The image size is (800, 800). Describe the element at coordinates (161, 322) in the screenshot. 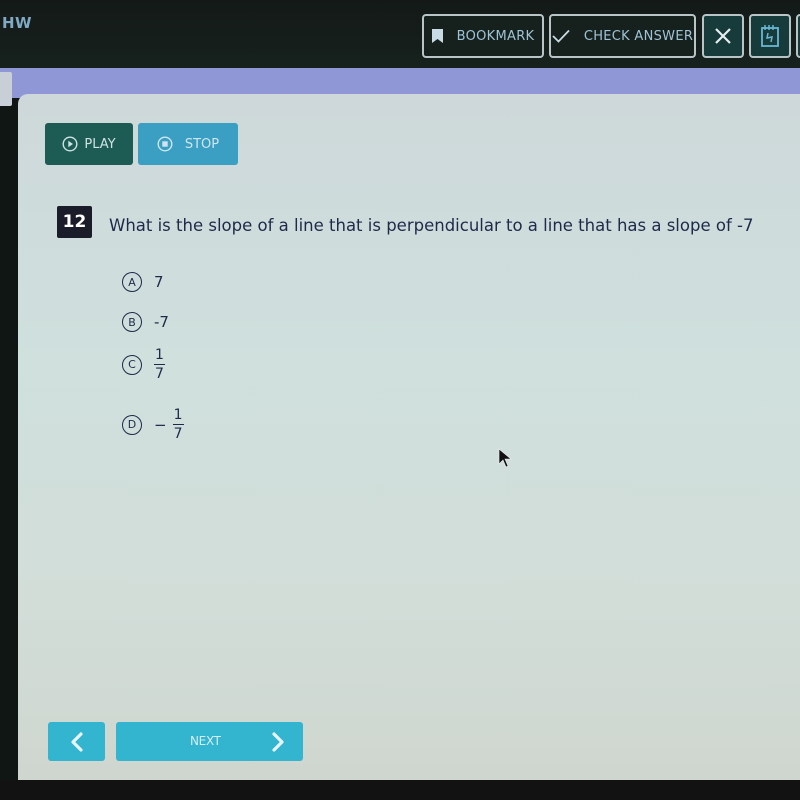

I see `option-b-value: -7` at that location.